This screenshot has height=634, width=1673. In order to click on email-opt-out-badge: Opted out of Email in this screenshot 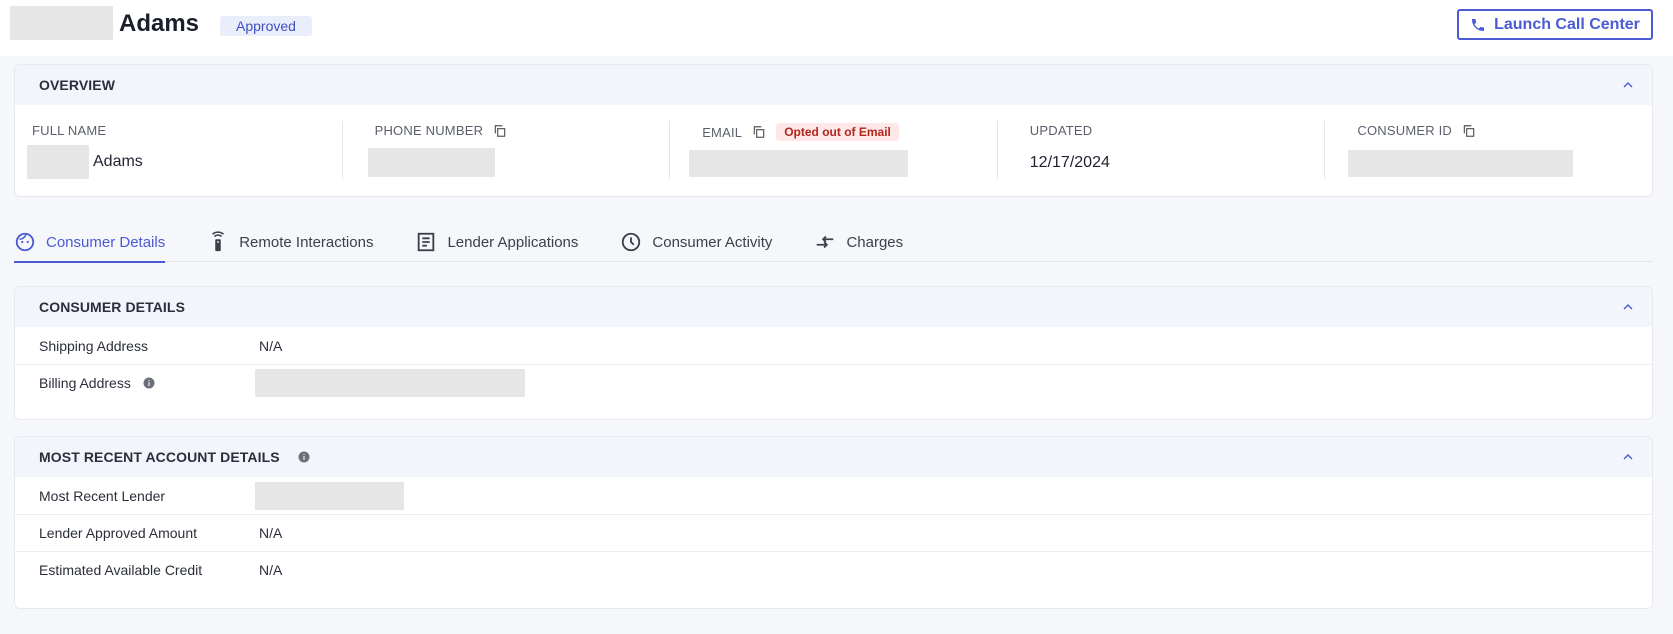, I will do `click(837, 132)`.